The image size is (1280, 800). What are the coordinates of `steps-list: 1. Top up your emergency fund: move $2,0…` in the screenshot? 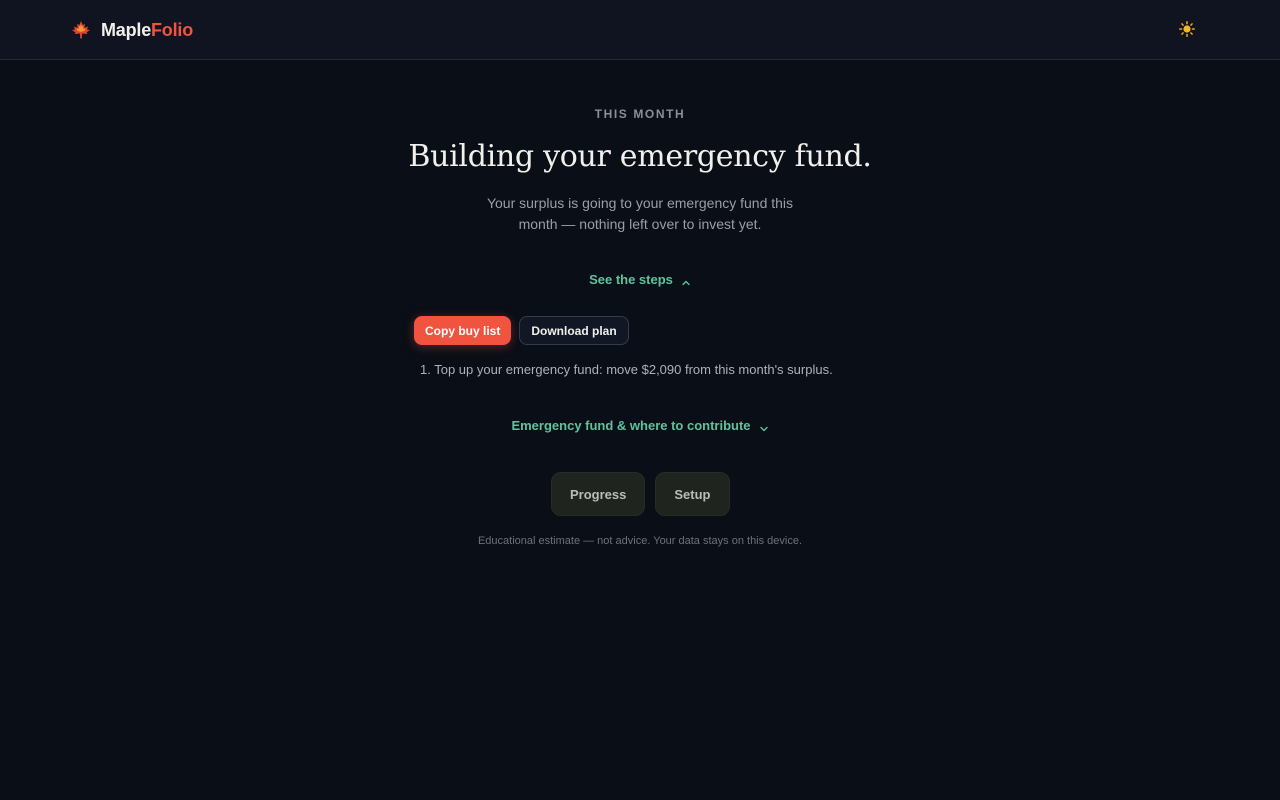 It's located at (626, 369).